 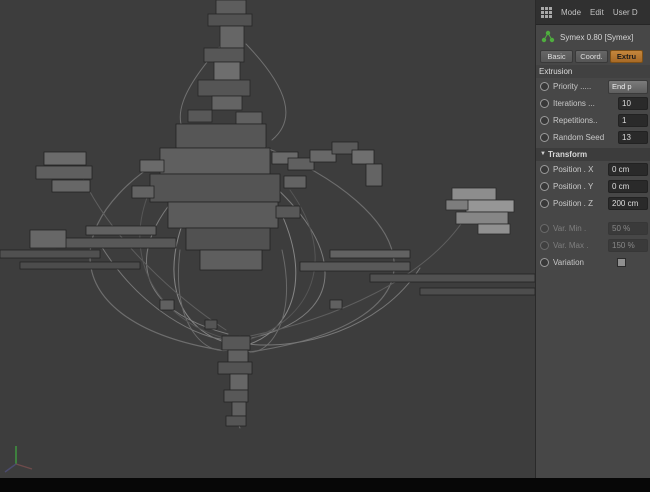 What do you see at coordinates (597, 12) in the screenshot?
I see `menu-item-edit: Edit` at bounding box center [597, 12].